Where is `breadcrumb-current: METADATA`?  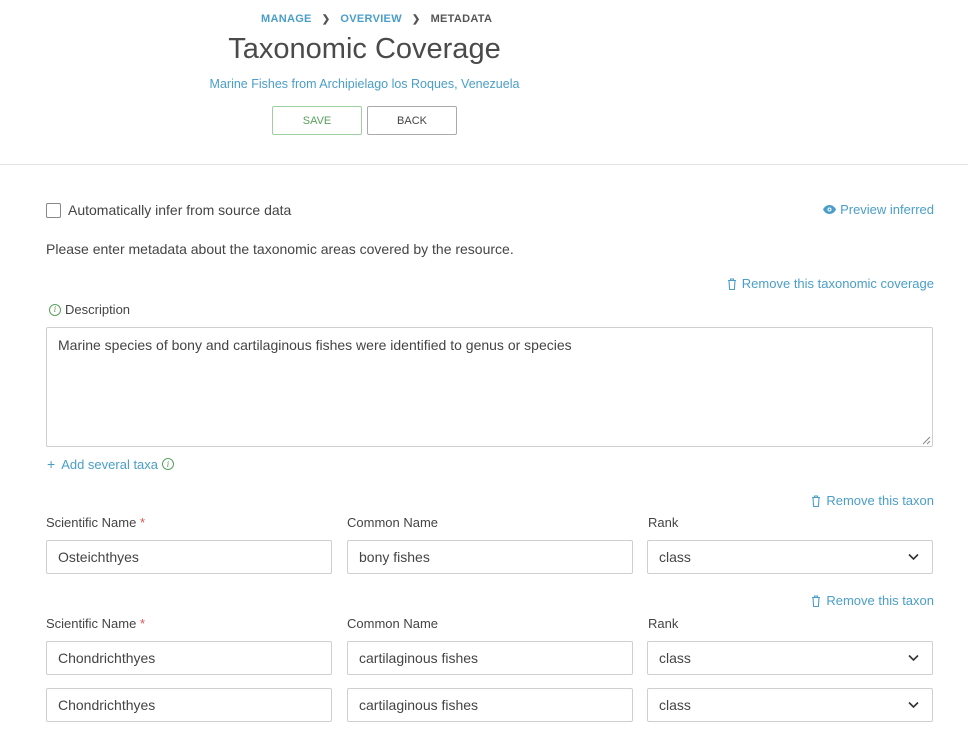 breadcrumb-current: METADATA is located at coordinates (461, 19).